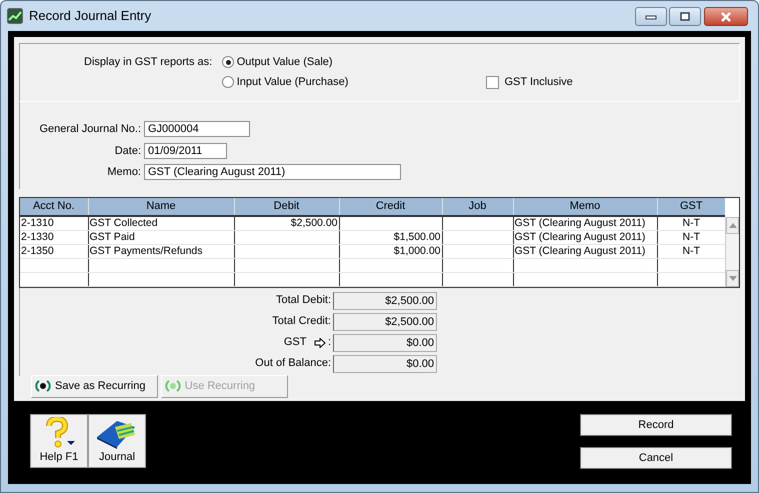  Describe the element at coordinates (54, 207) in the screenshot. I see `column-header: Acct No.` at that location.